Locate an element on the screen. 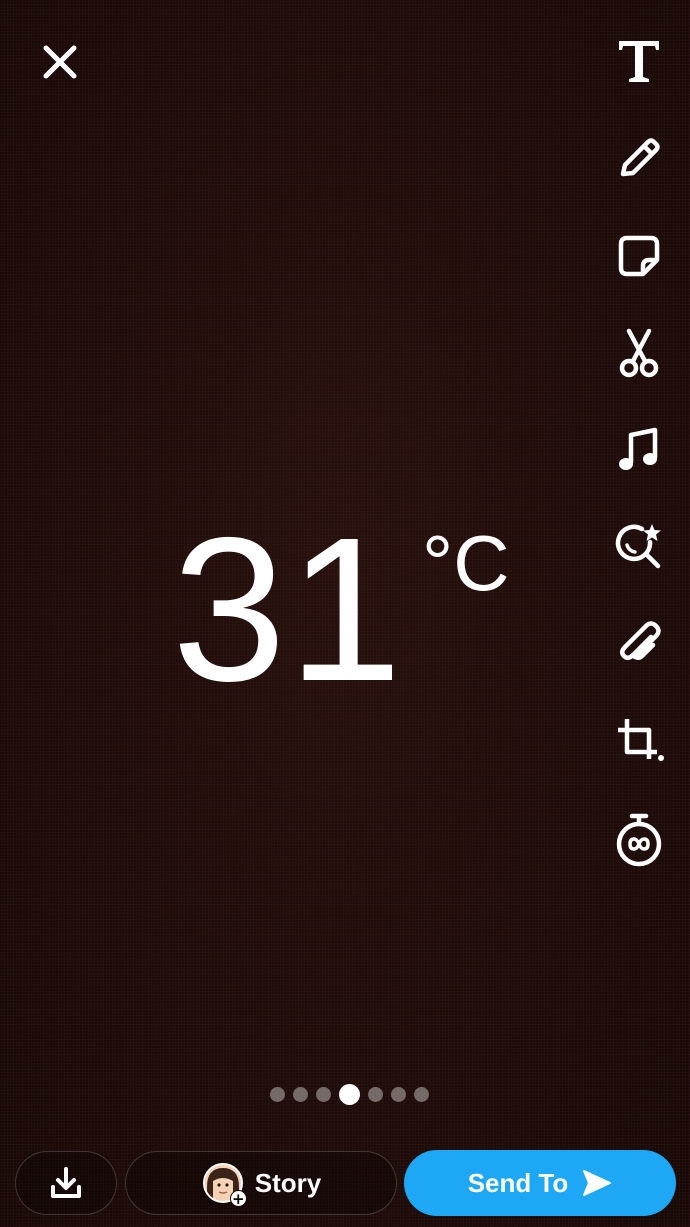  scissors-icon is located at coordinates (639, 353).